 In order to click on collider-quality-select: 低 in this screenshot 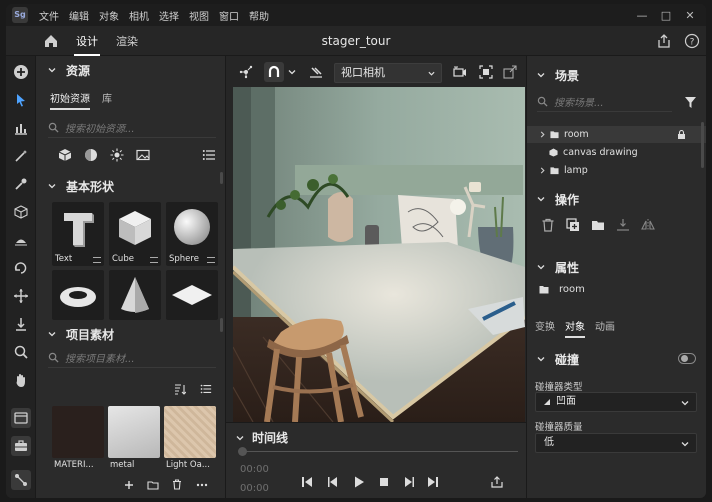, I will do `click(616, 443)`.